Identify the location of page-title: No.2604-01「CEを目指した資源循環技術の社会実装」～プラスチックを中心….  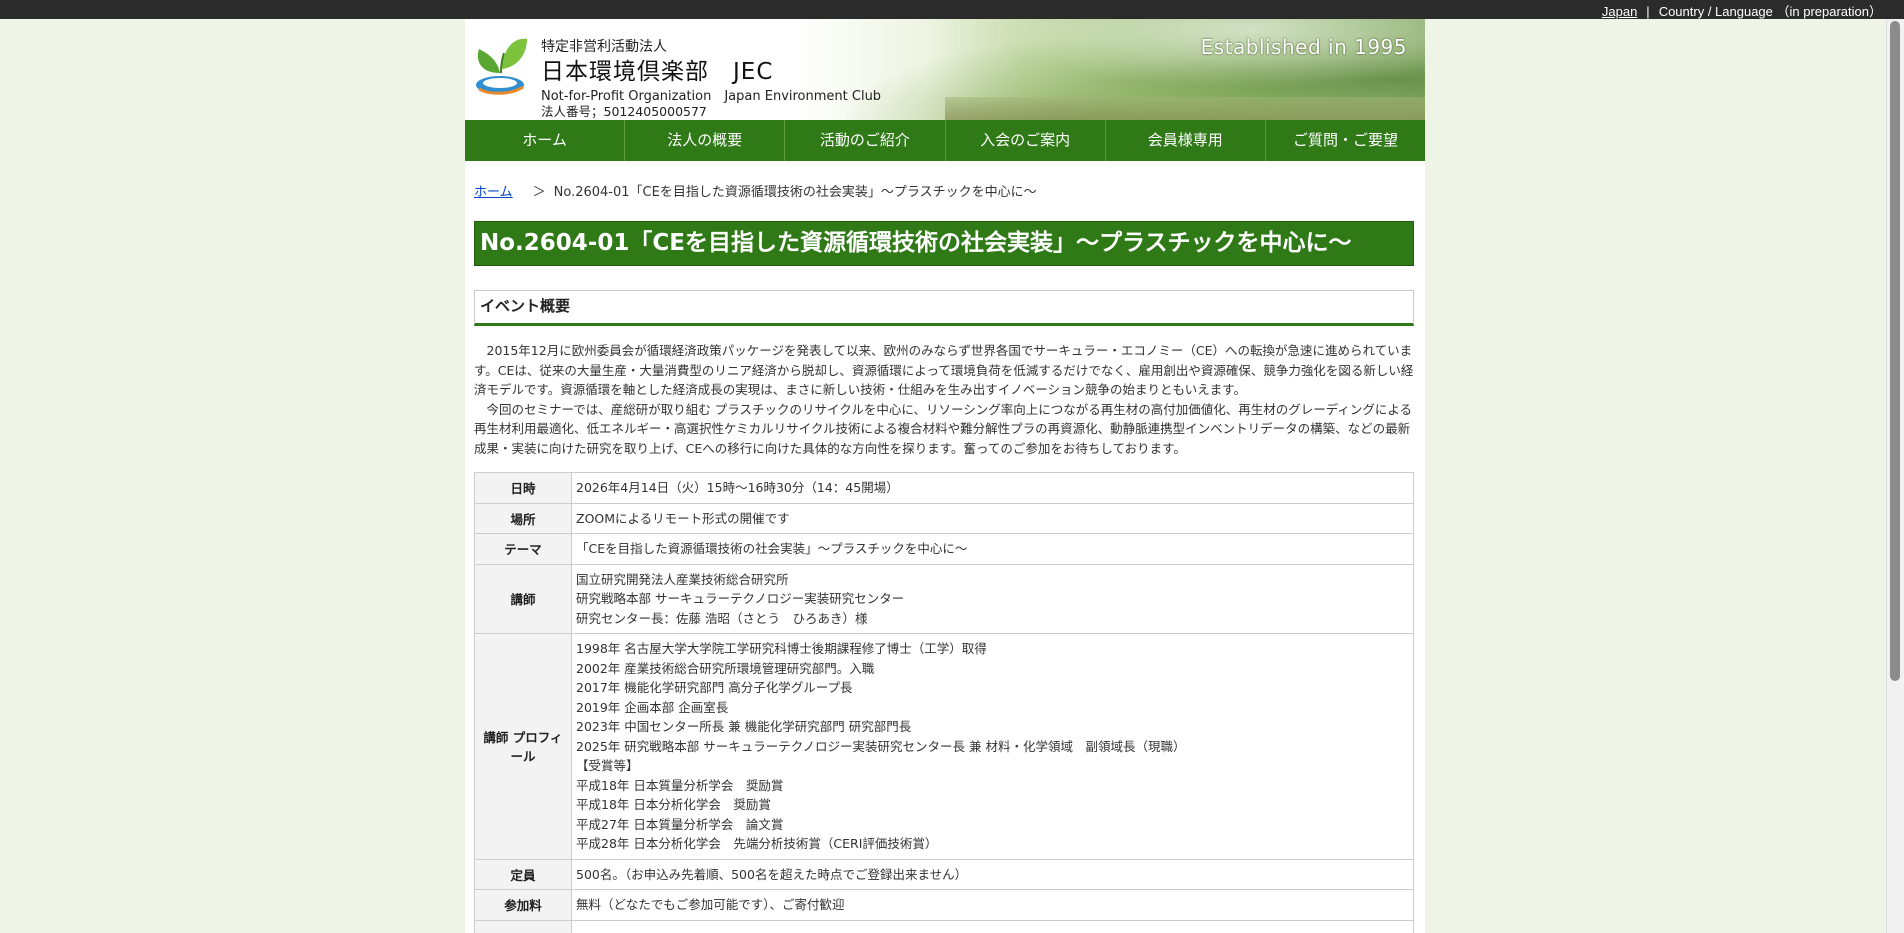
(916, 243).